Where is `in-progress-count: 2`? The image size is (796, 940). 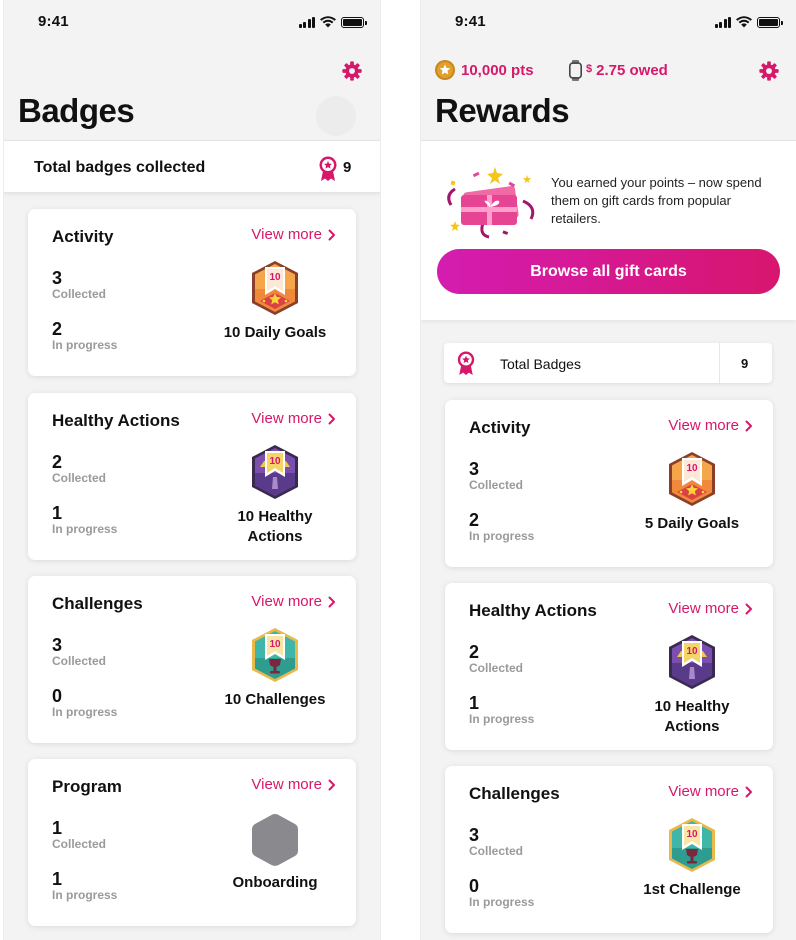 in-progress-count: 2 is located at coordinates (474, 520).